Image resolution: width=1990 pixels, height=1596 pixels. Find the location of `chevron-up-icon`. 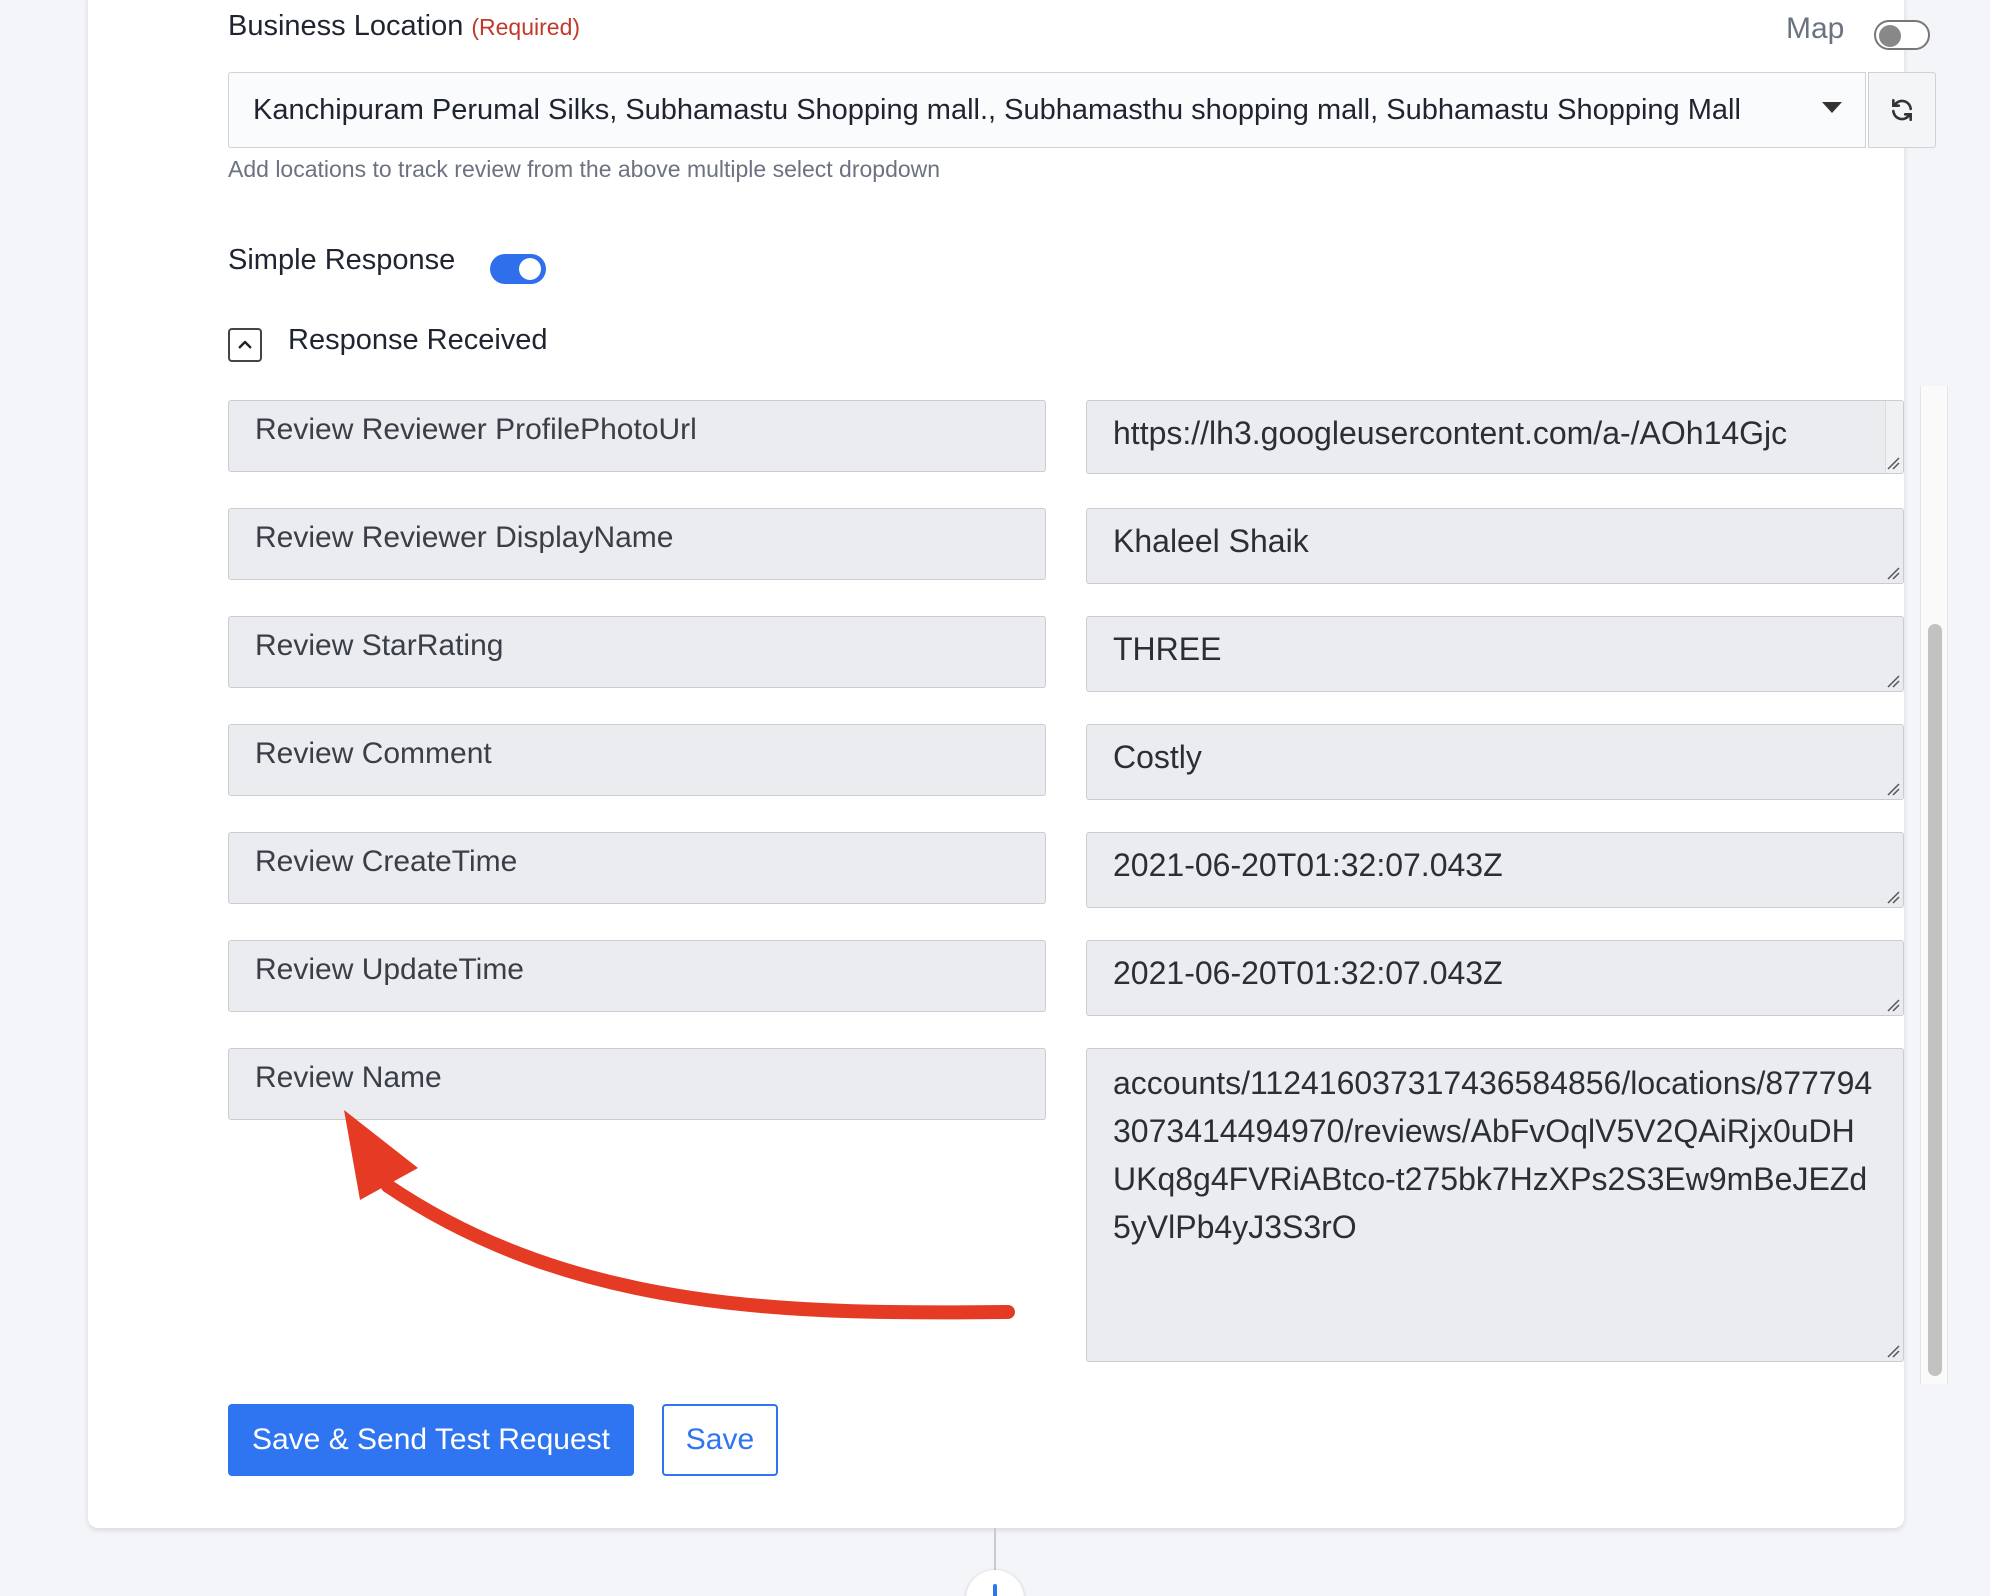

chevron-up-icon is located at coordinates (245, 344).